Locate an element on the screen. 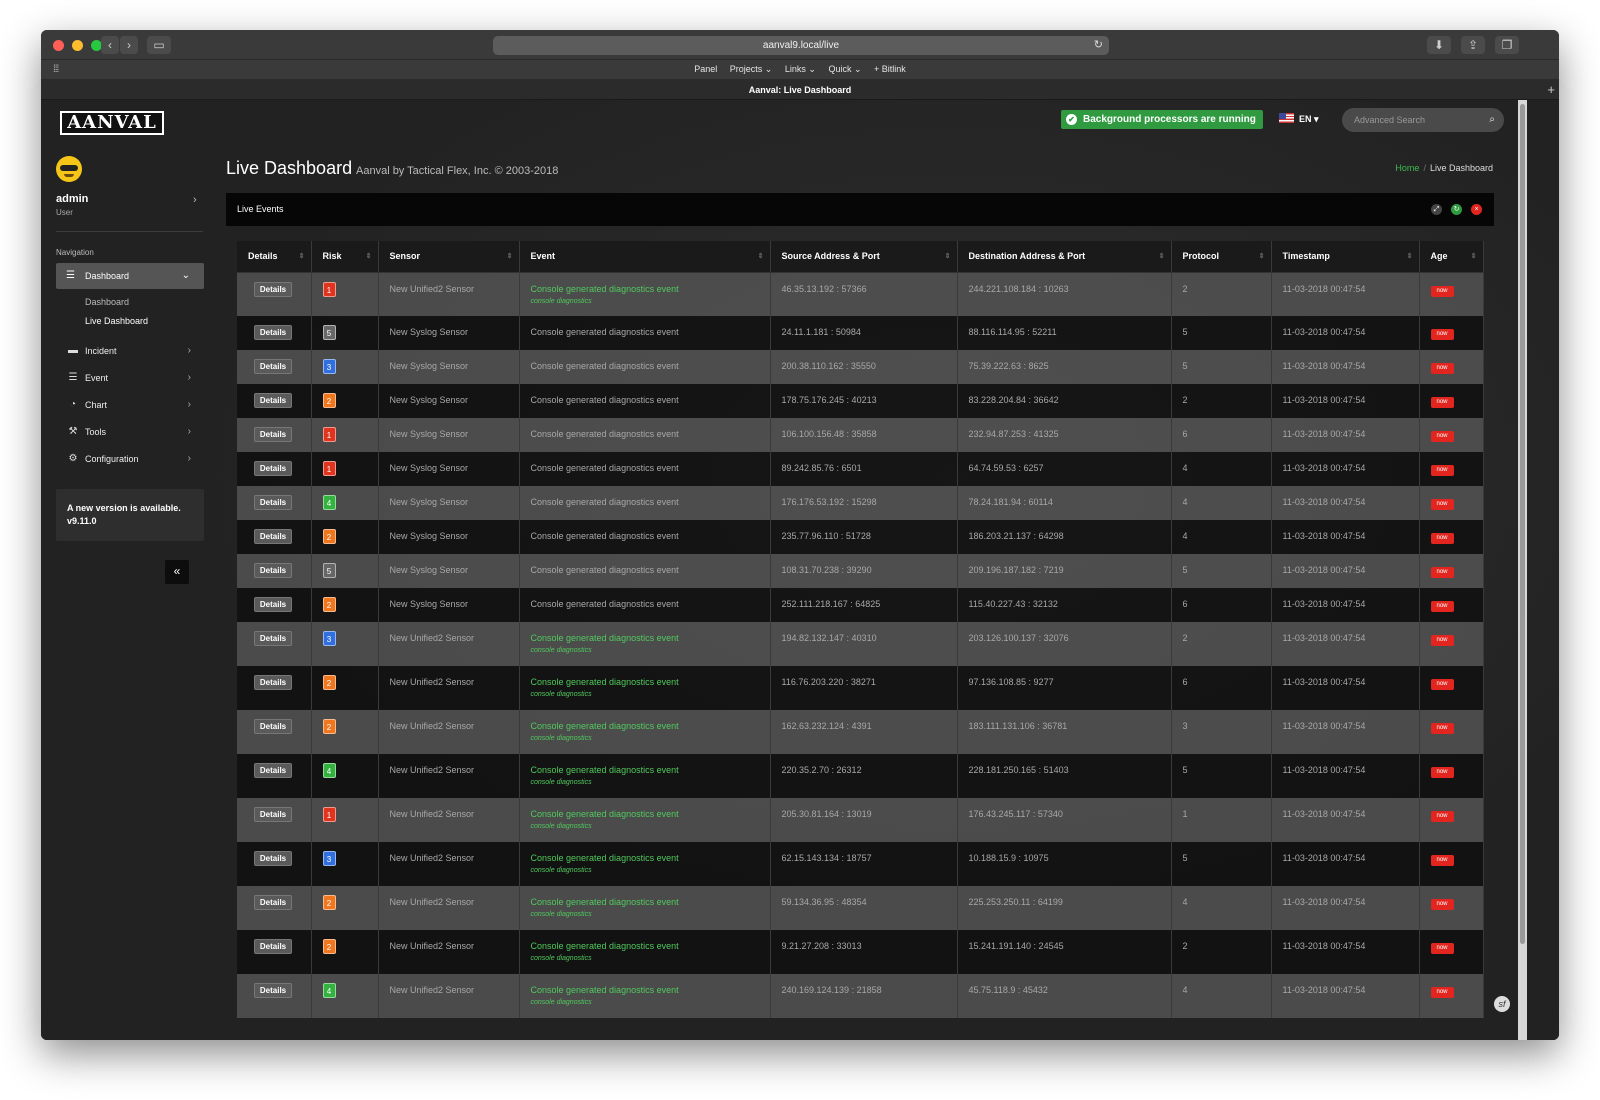  column-header-event: Event ⇕ is located at coordinates (645, 257).